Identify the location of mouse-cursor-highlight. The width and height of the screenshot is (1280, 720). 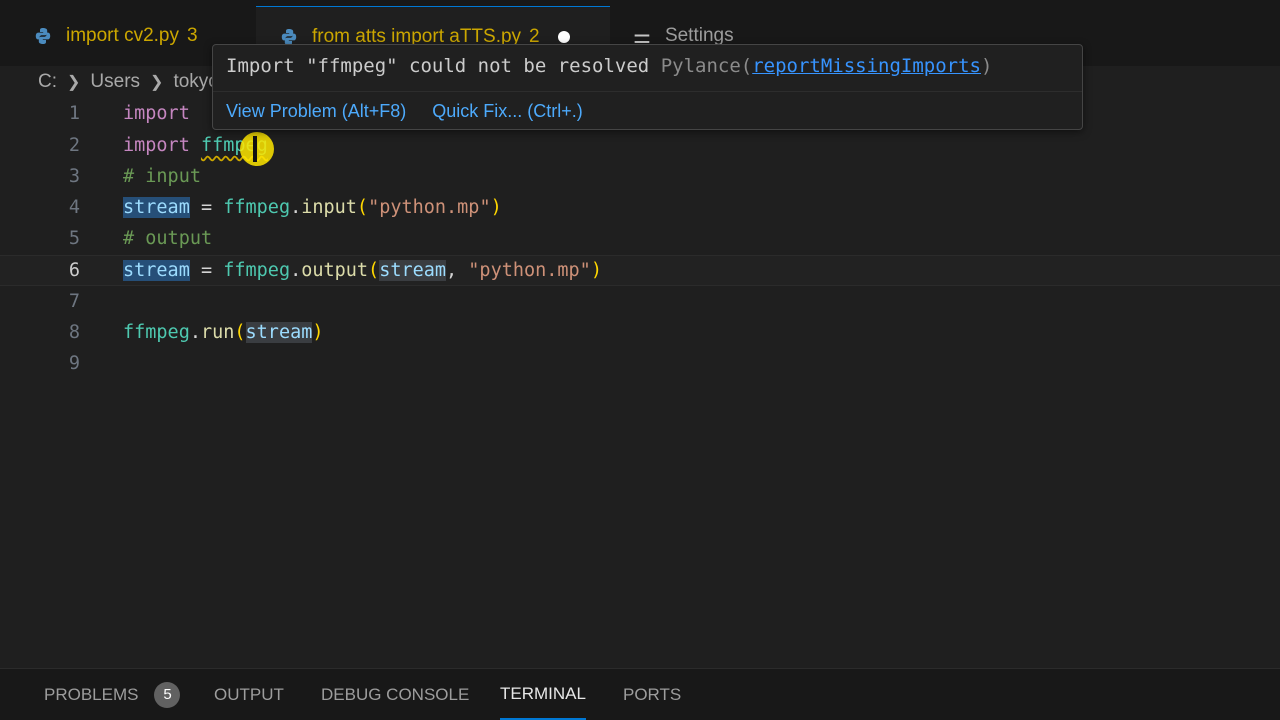
(257, 149).